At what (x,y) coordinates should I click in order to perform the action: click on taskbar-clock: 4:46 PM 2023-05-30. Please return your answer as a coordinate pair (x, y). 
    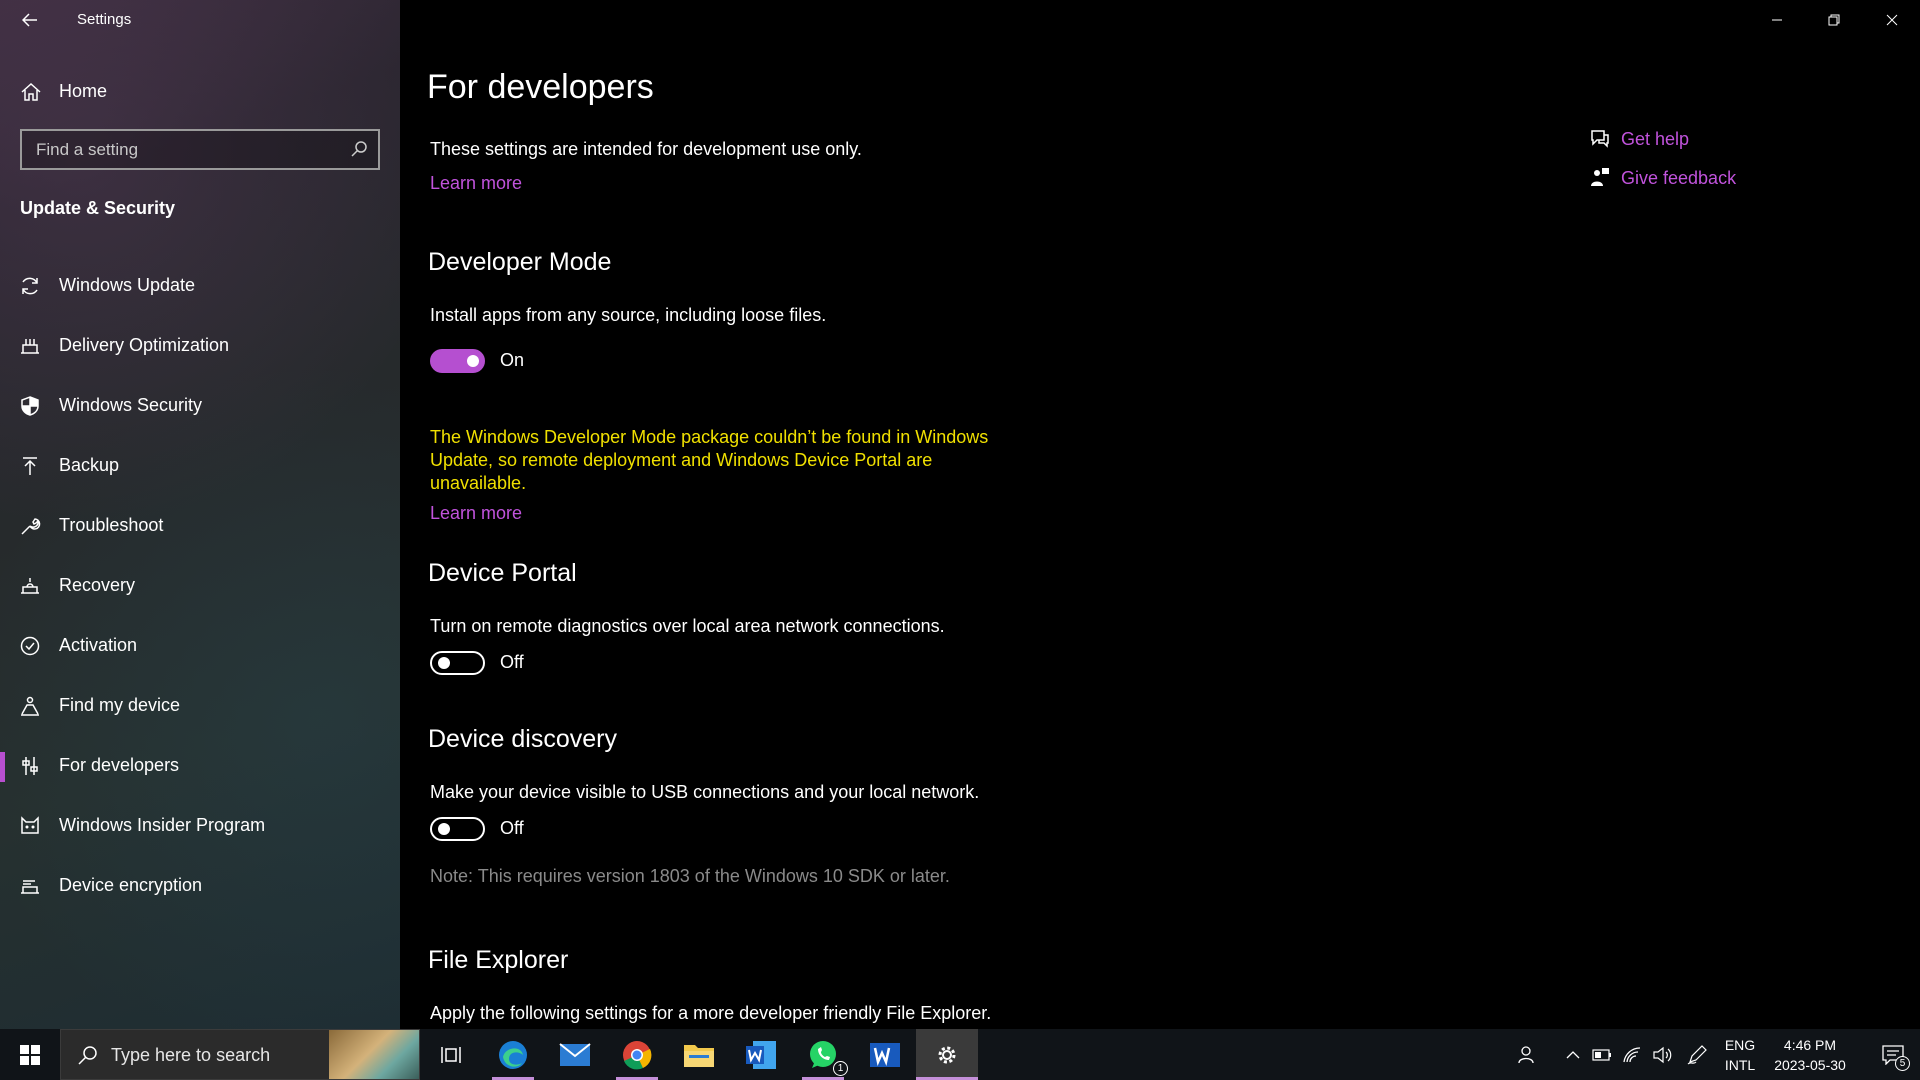
    Looking at the image, I should click on (1810, 1055).